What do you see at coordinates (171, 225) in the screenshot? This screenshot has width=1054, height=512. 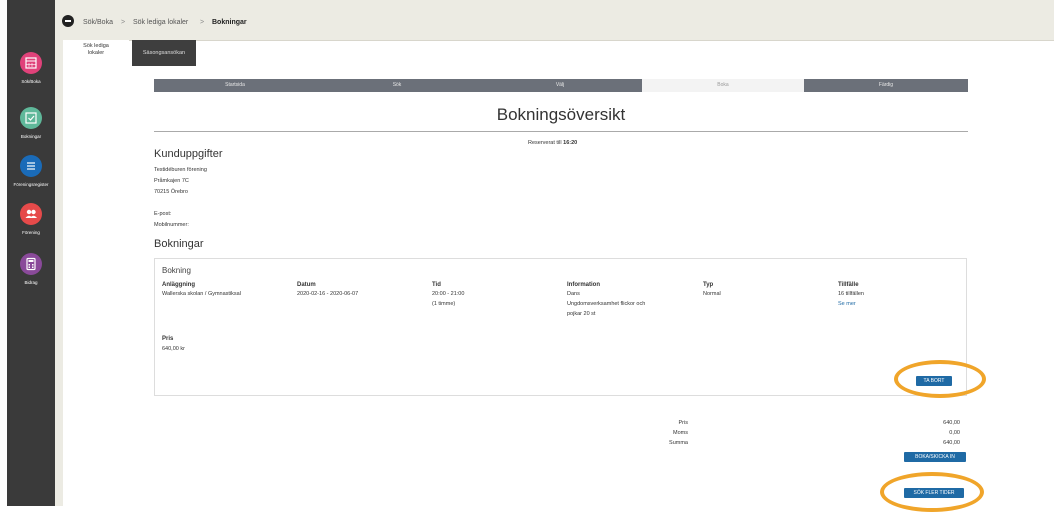 I see `customer-phone-label: Mobilnummer:` at bounding box center [171, 225].